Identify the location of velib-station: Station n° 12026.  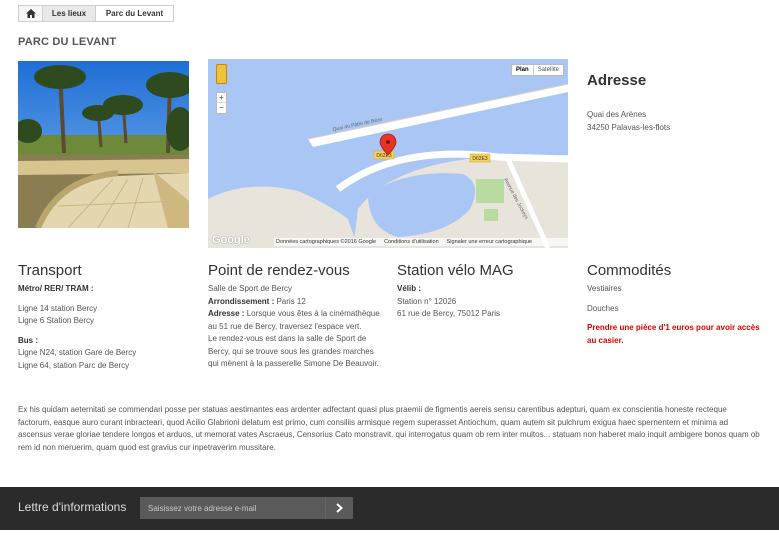
(427, 301).